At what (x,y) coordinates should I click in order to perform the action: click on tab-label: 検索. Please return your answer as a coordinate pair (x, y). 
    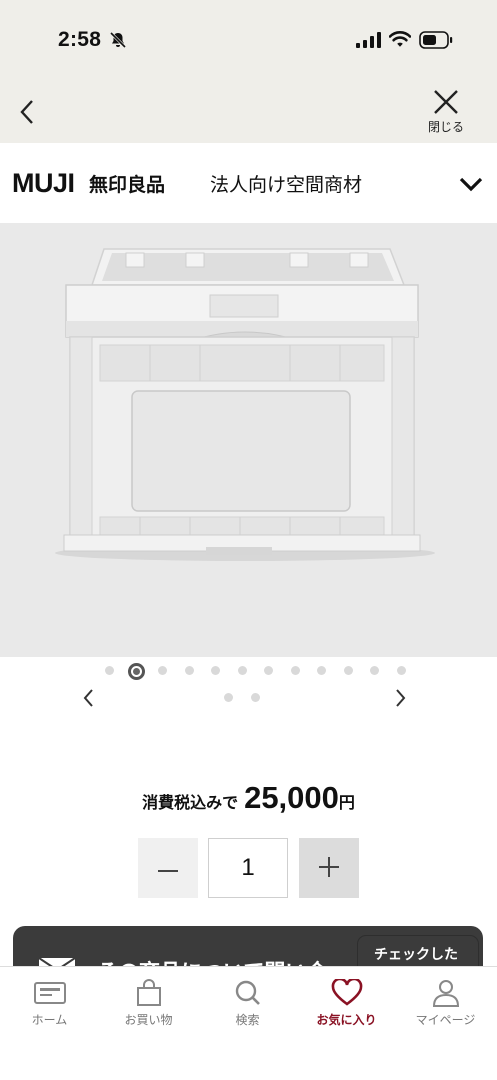
    Looking at the image, I should click on (247, 1020).